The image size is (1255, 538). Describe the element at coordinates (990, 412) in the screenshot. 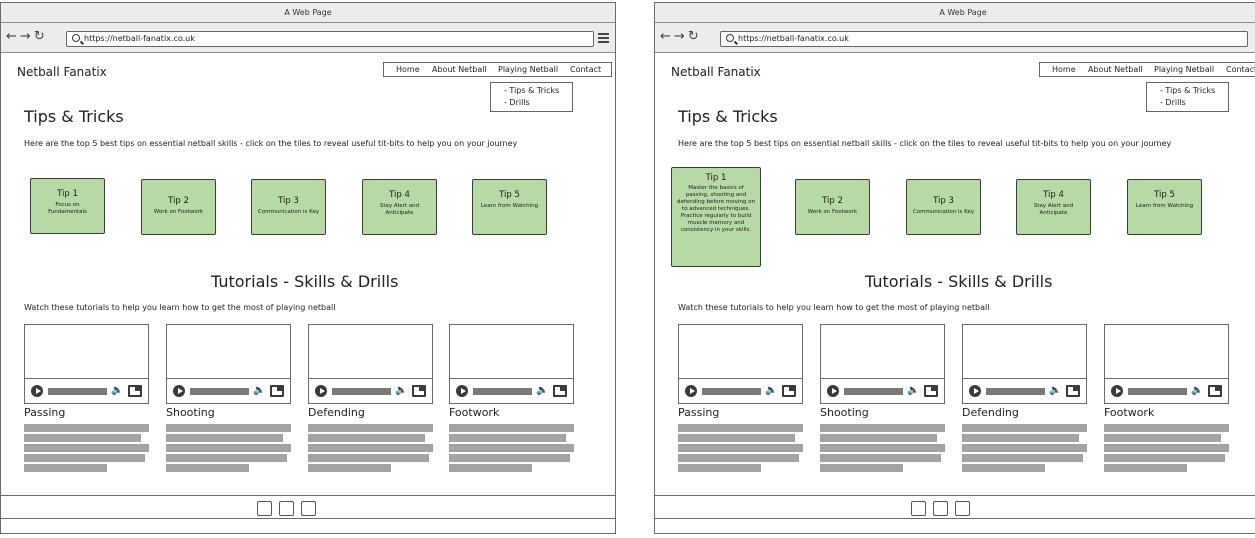

I see `video-label-defending: Defending` at that location.